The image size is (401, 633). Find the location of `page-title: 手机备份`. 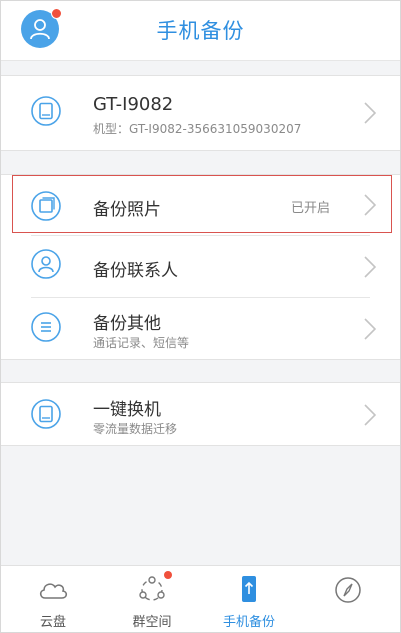

page-title: 手机备份 is located at coordinates (200, 31).